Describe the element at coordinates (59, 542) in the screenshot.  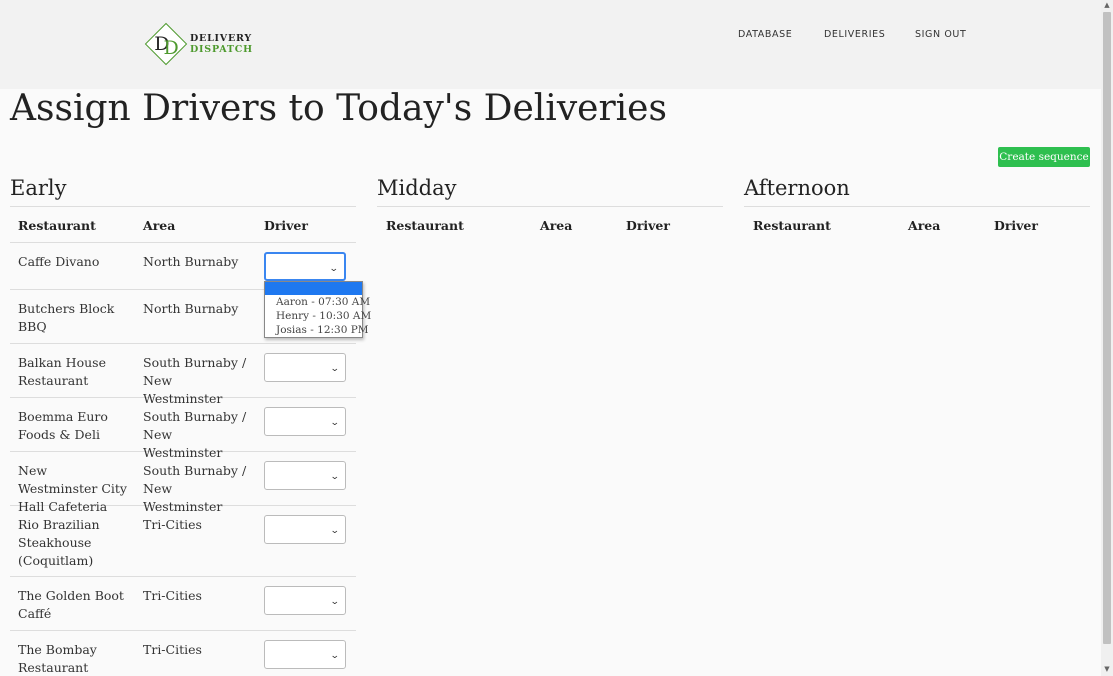
I see `restaurant-cell: Rio Brazilian Steakhouse (Coquitlam)` at that location.